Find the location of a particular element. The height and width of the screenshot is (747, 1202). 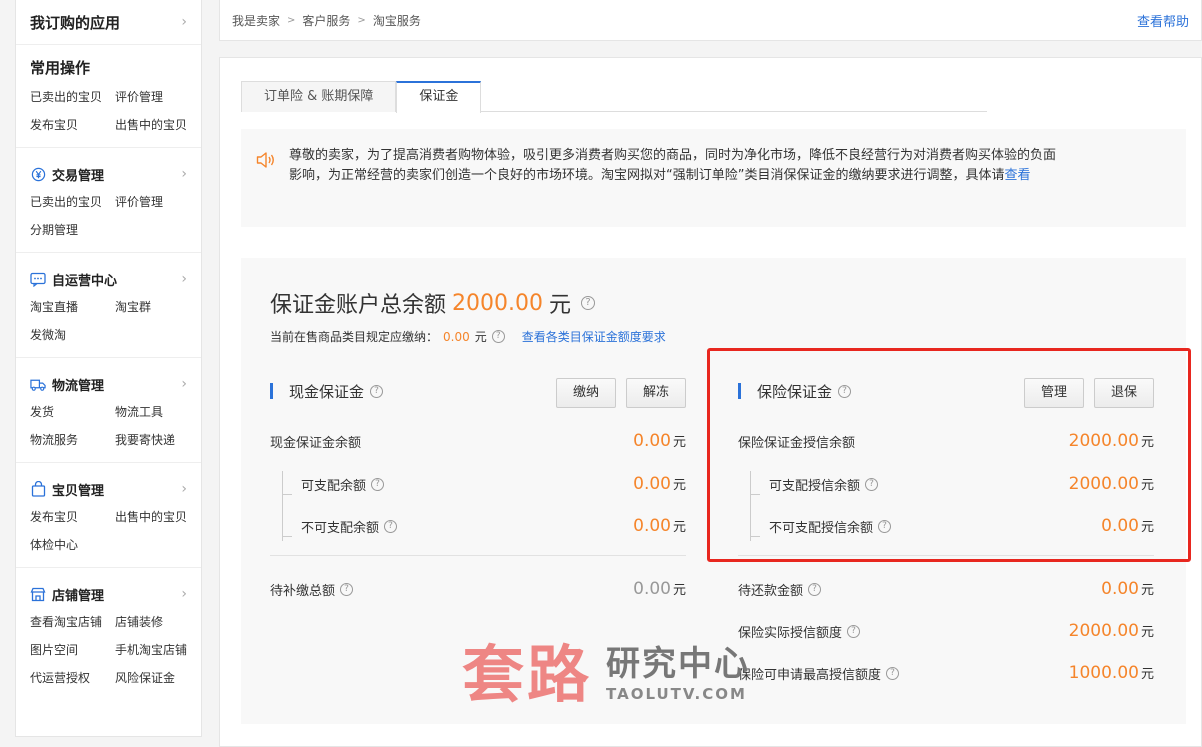

sidebar-item: 物流服务 is located at coordinates (72, 440).